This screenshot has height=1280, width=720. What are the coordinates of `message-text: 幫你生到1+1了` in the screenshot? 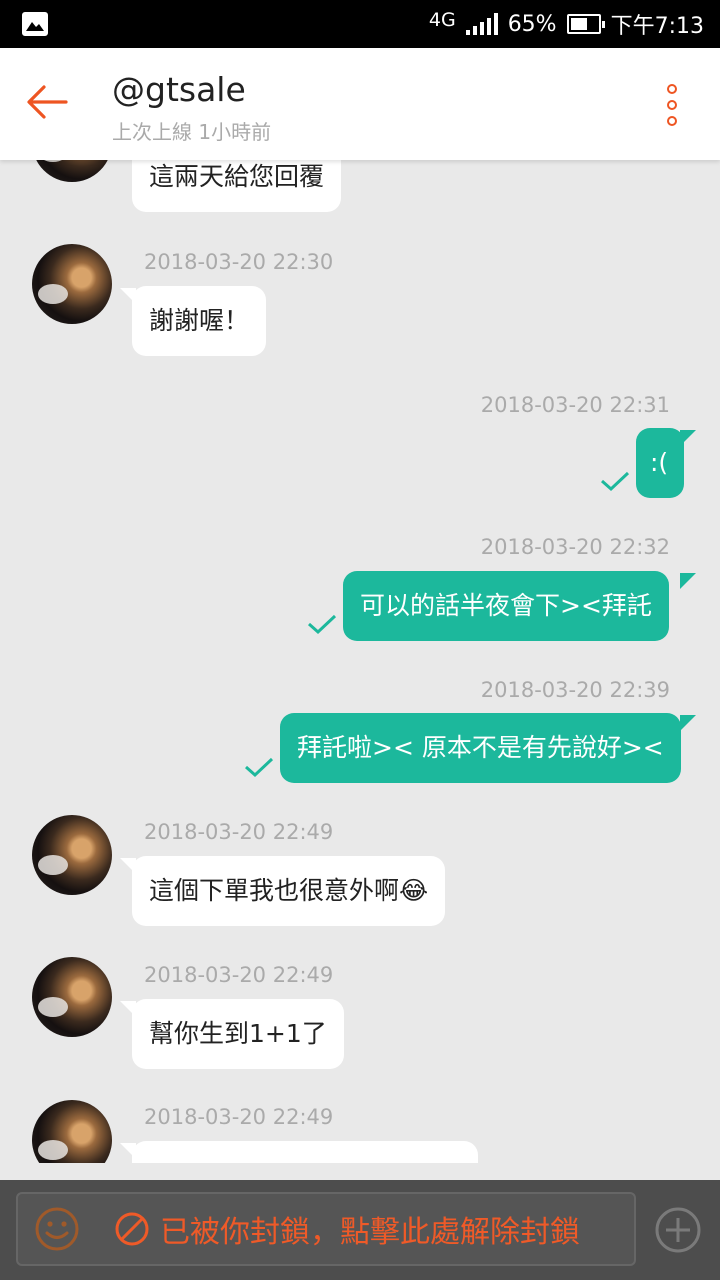 It's located at (238, 1033).